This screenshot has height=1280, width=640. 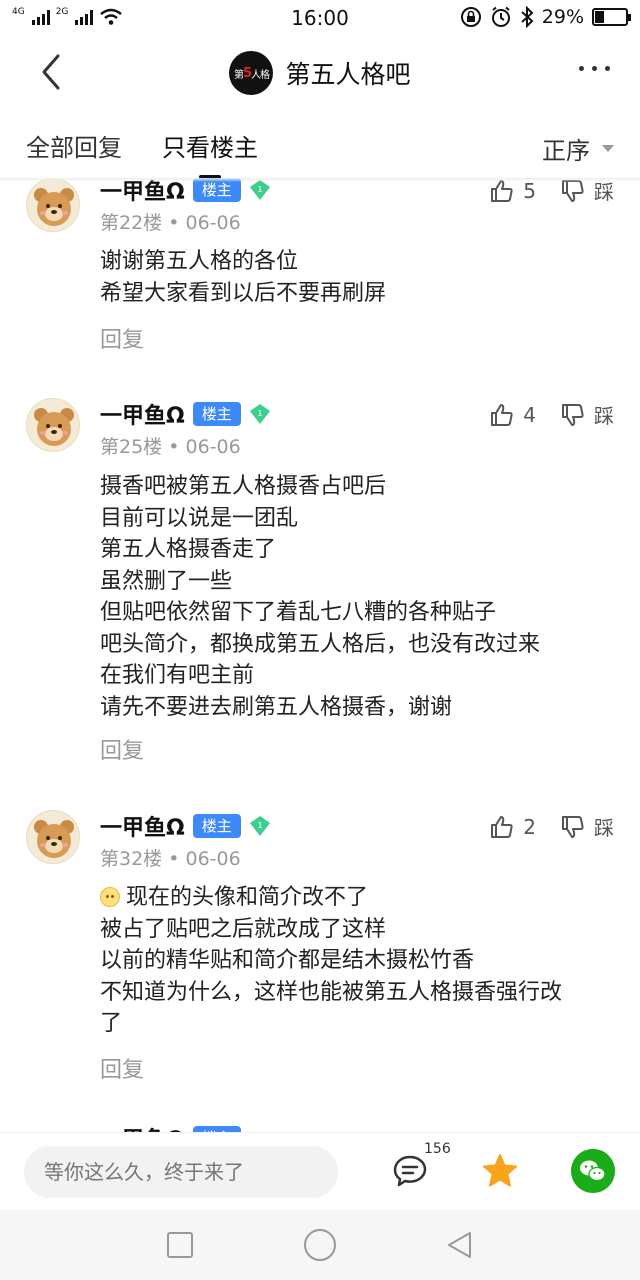 I want to click on tab-op-only: 只看楼主, so click(x=210, y=150).